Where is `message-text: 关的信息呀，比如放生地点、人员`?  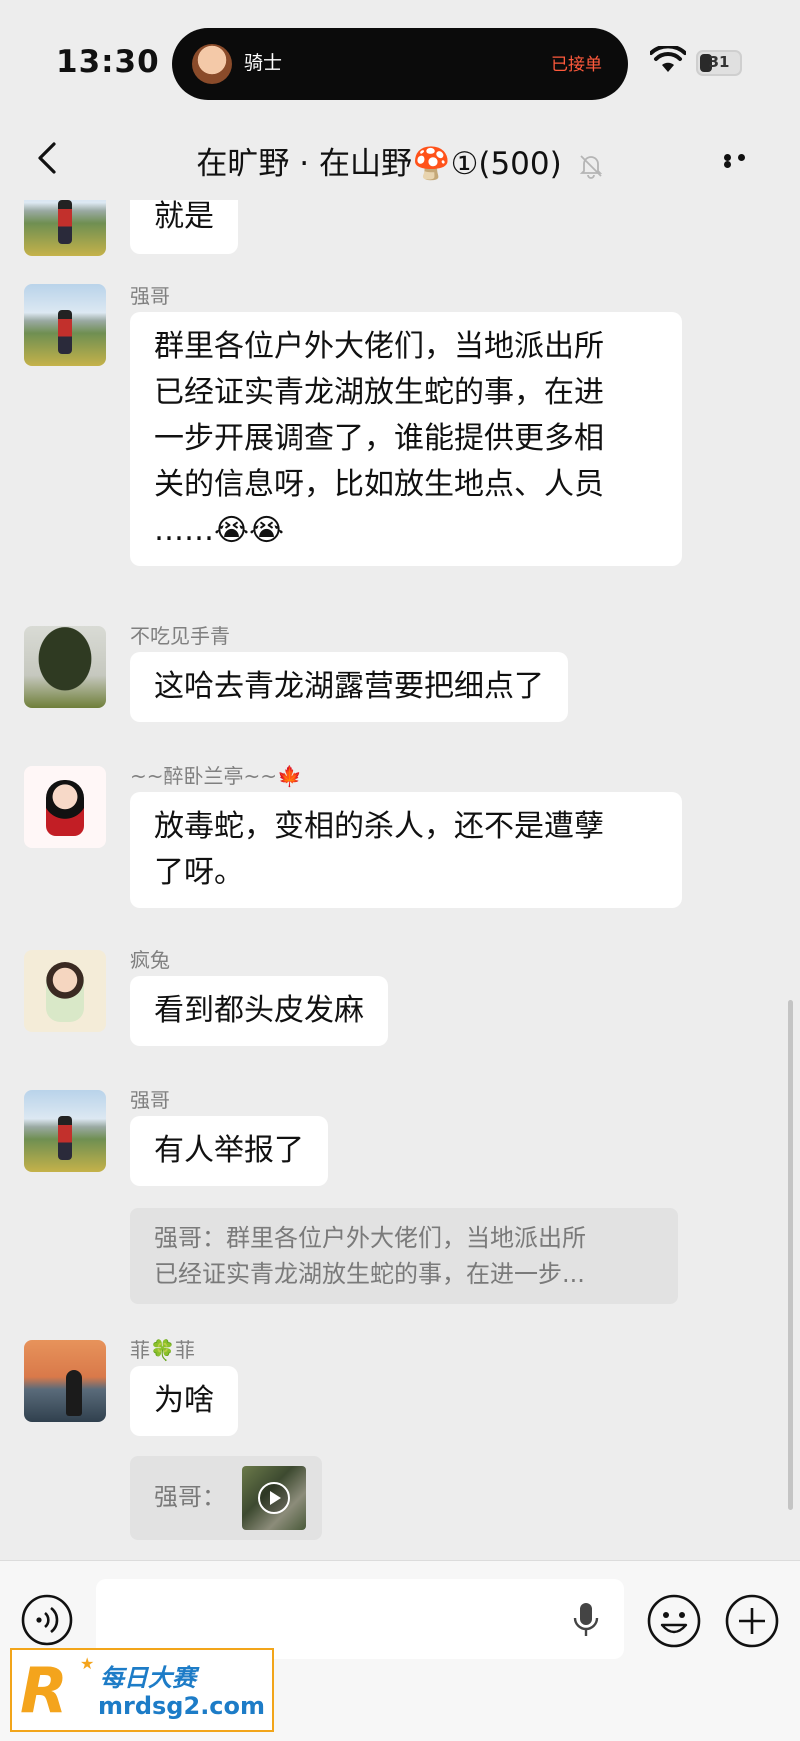
message-text: 关的信息呀，比如放生地点、人员 is located at coordinates (379, 484).